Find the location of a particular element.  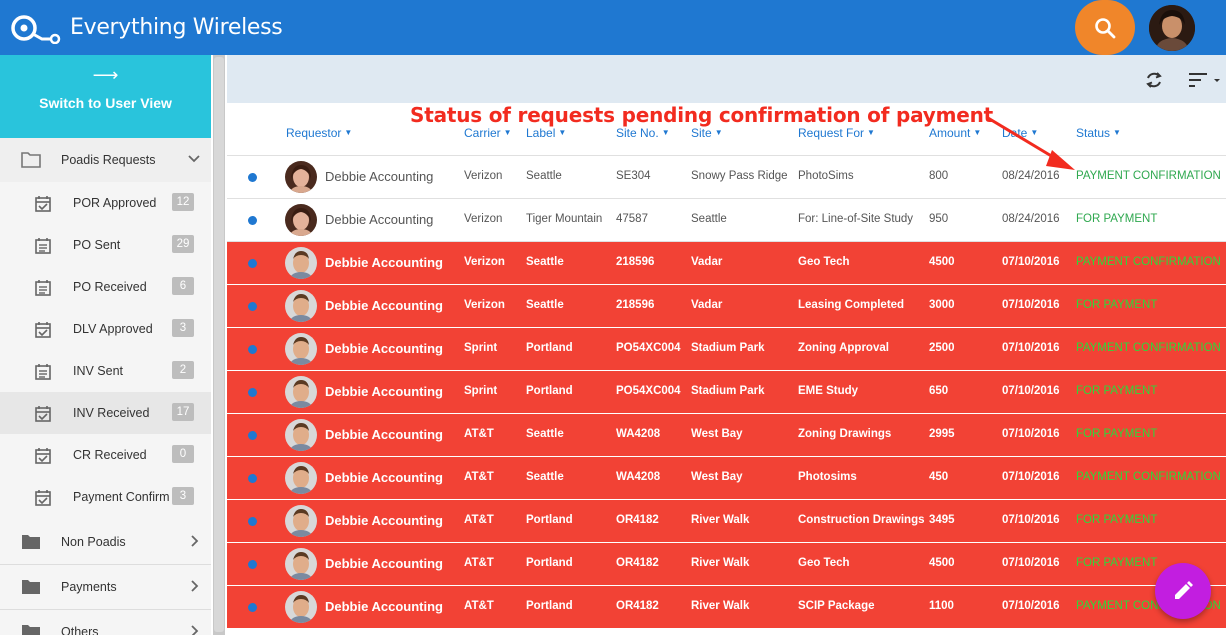

sidebar-group-poadis-requests: Poadis Requests is located at coordinates (105, 160).